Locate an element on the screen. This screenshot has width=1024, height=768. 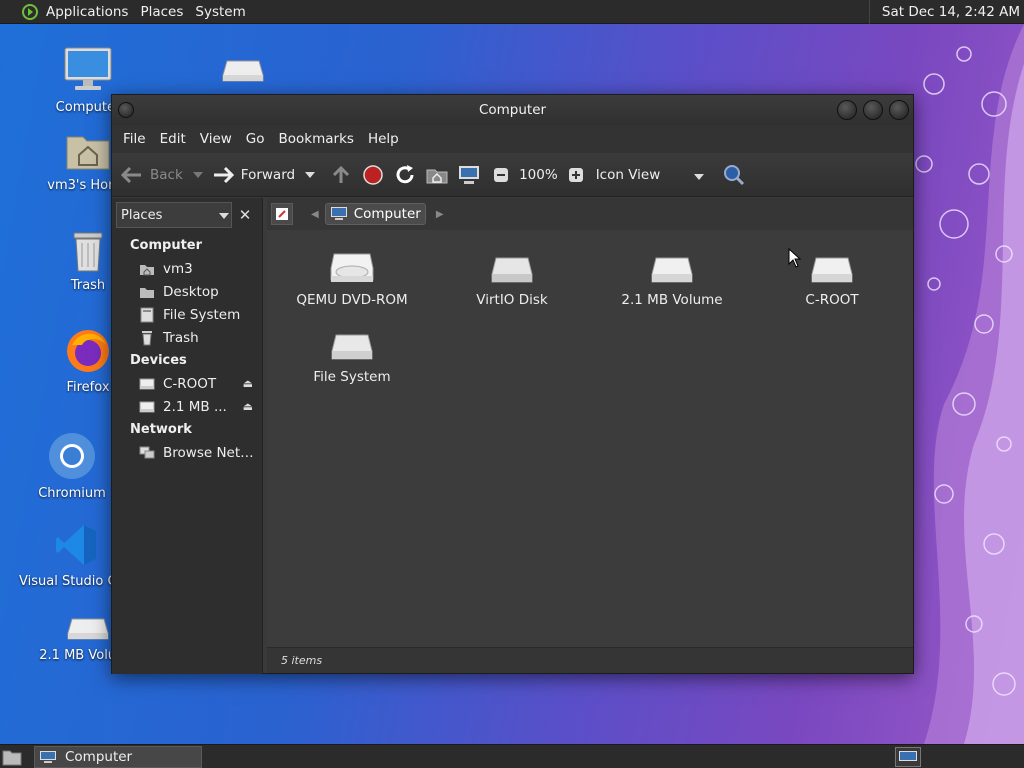
minimize-button is located at coordinates (847, 110).